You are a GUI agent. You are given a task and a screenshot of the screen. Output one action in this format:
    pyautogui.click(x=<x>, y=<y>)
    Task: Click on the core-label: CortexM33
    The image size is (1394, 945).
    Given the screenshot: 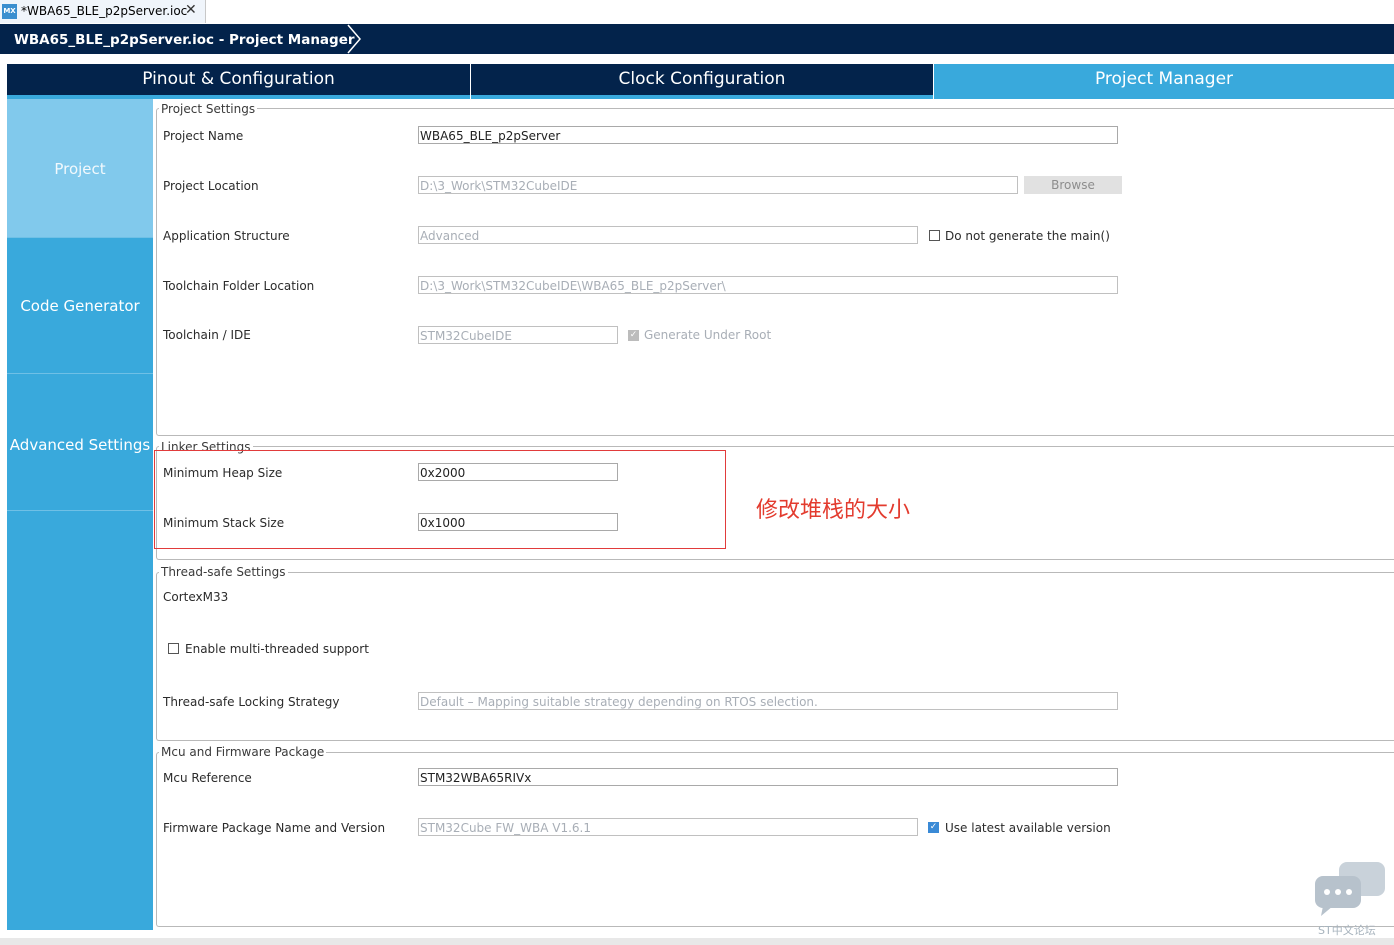 What is the action you would take?
    pyautogui.click(x=196, y=597)
    